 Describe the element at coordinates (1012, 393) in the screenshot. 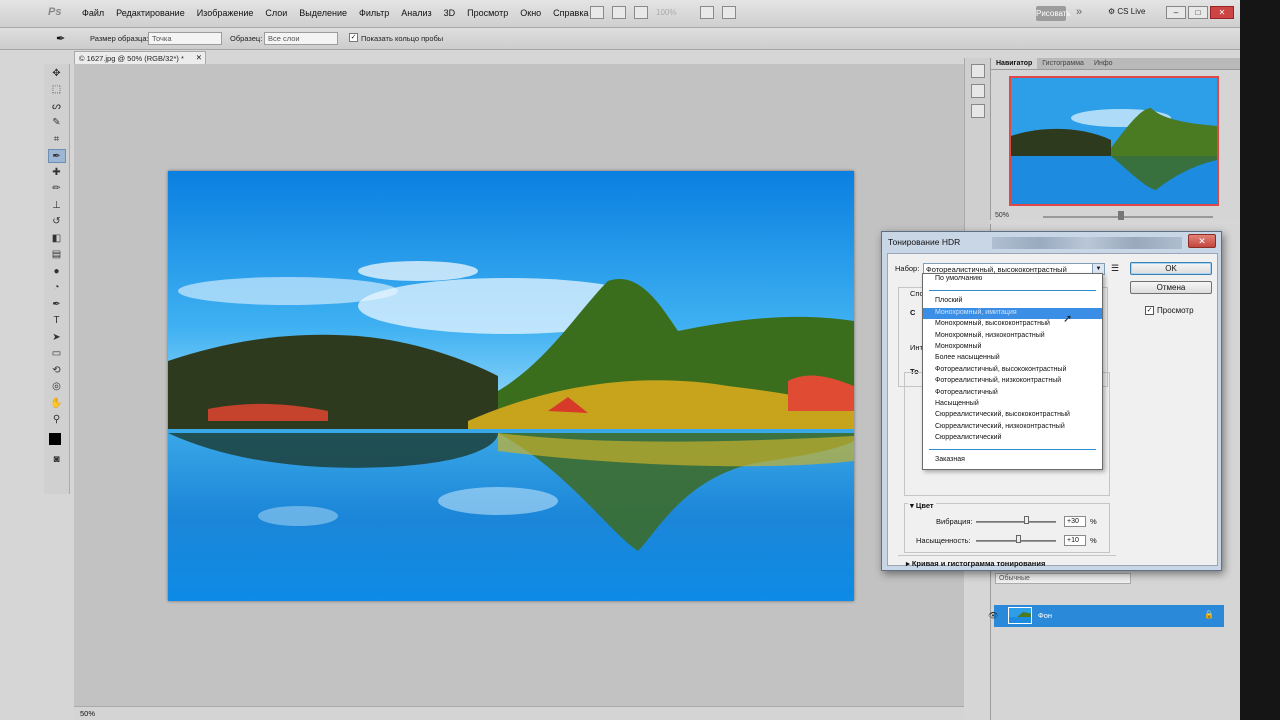

I see `preset-option: Фотореалистичный` at that location.